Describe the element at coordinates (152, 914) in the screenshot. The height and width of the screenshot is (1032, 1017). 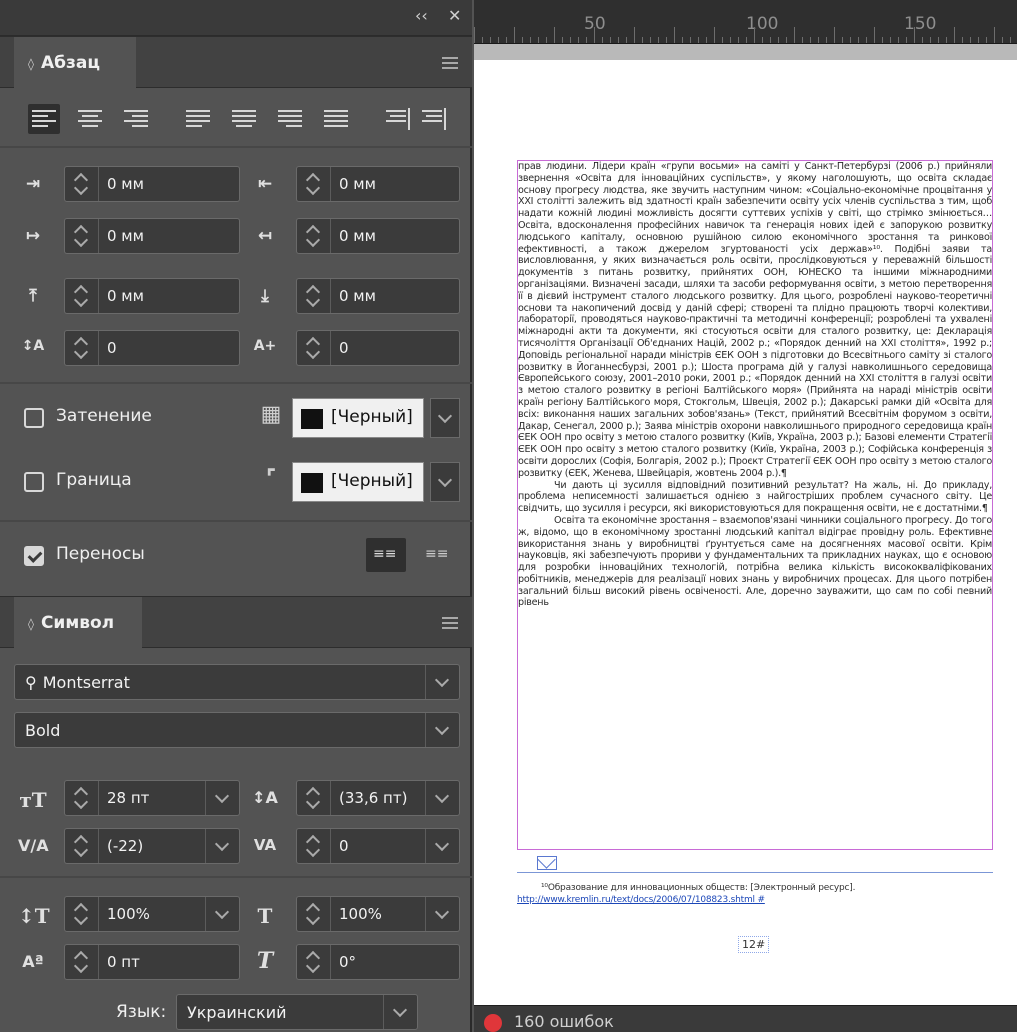
I see `vertical-scale-field: 100%` at that location.